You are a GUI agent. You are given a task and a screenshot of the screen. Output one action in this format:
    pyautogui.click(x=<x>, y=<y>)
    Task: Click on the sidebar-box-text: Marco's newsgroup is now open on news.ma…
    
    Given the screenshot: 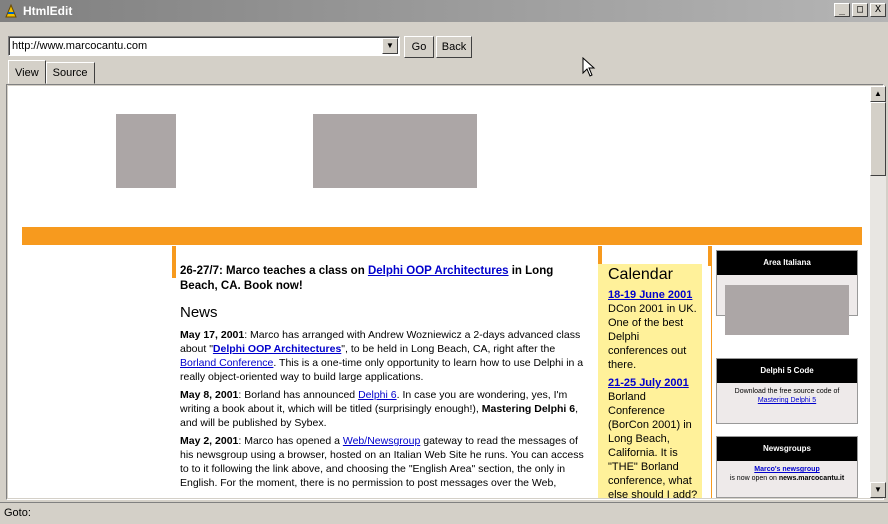 What is the action you would take?
    pyautogui.click(x=787, y=474)
    